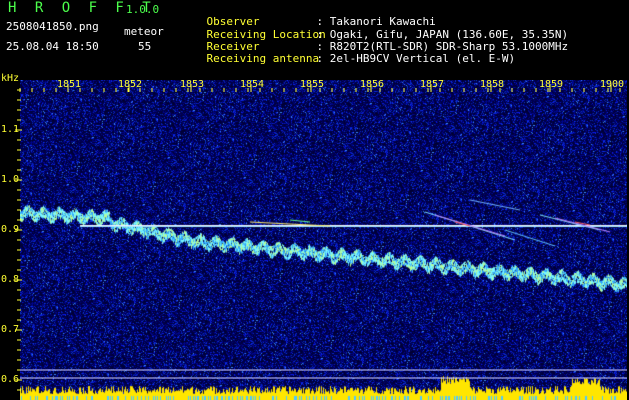 The width and height of the screenshot is (629, 400). What do you see at coordinates (492, 84) in the screenshot?
I see `x-tick-label: 1858` at bounding box center [492, 84].